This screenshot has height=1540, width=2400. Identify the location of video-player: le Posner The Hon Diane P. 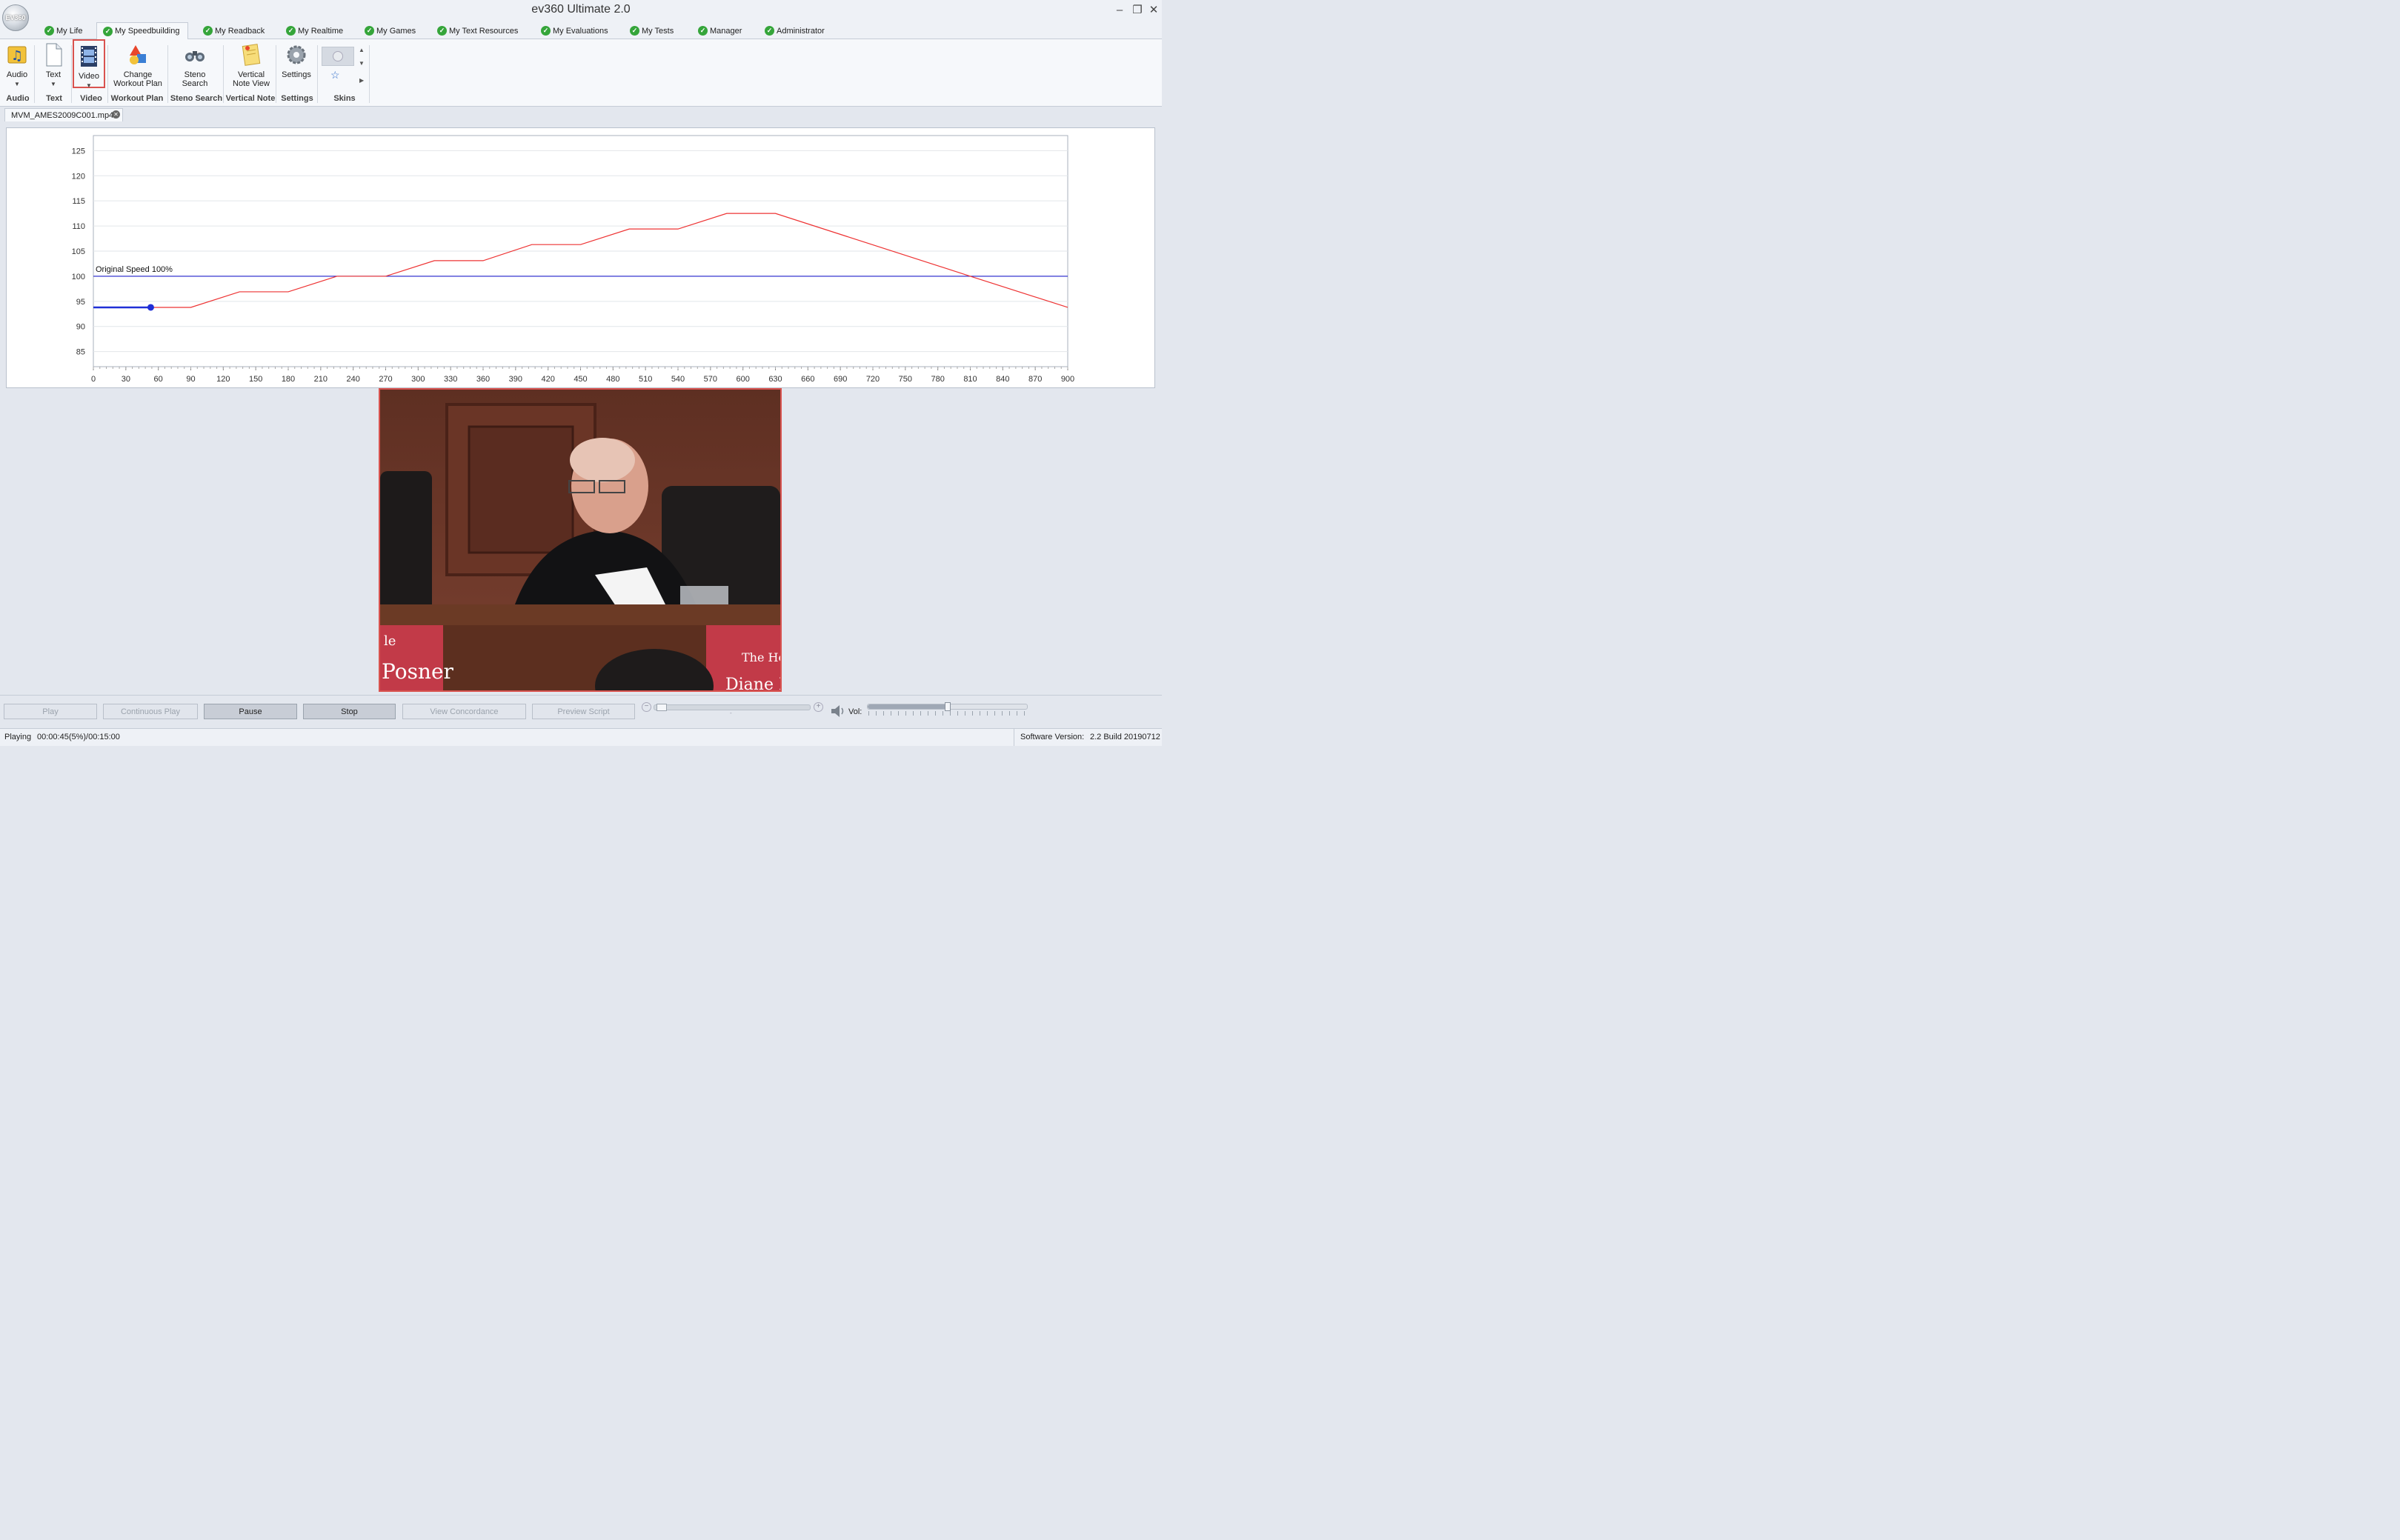
(580, 540).